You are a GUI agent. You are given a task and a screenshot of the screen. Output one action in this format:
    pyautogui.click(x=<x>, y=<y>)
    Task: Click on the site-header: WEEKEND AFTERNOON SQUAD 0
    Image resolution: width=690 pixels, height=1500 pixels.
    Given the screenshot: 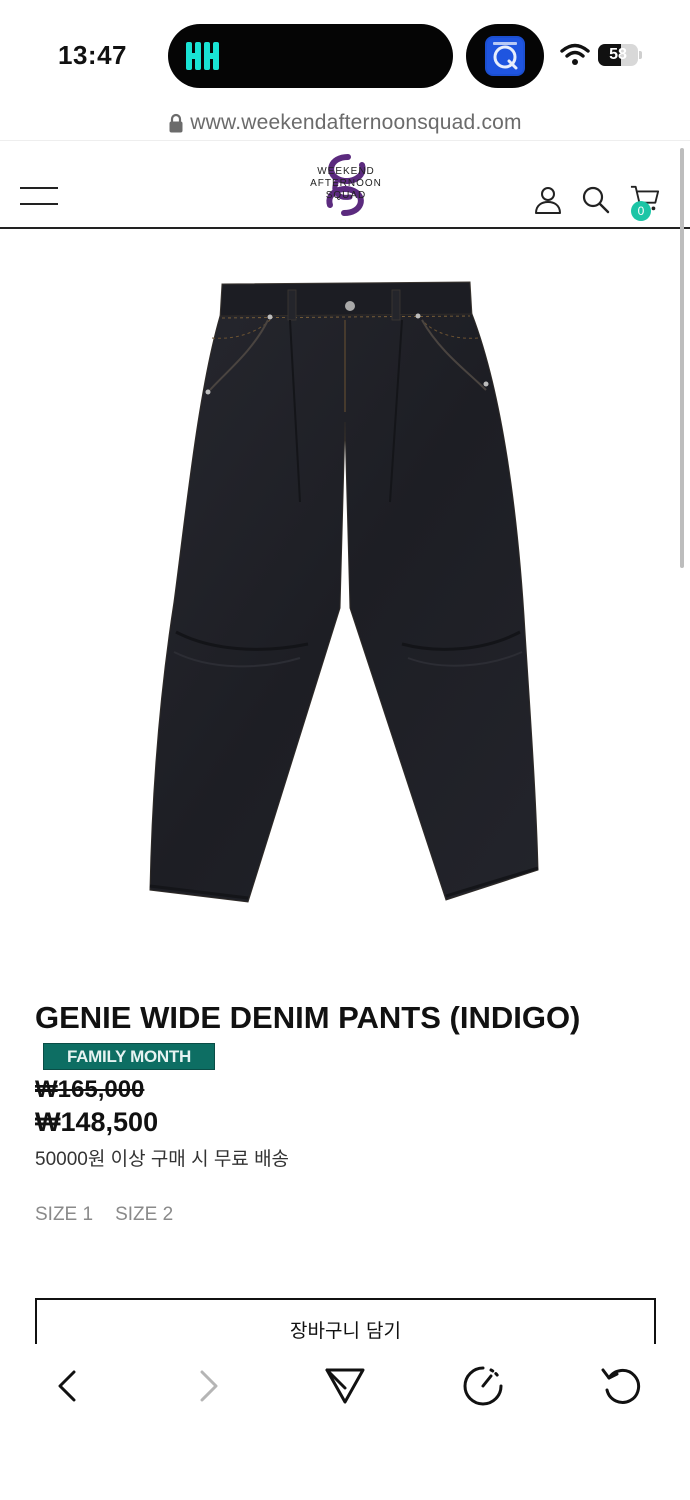 What is the action you would take?
    pyautogui.click(x=345, y=184)
    